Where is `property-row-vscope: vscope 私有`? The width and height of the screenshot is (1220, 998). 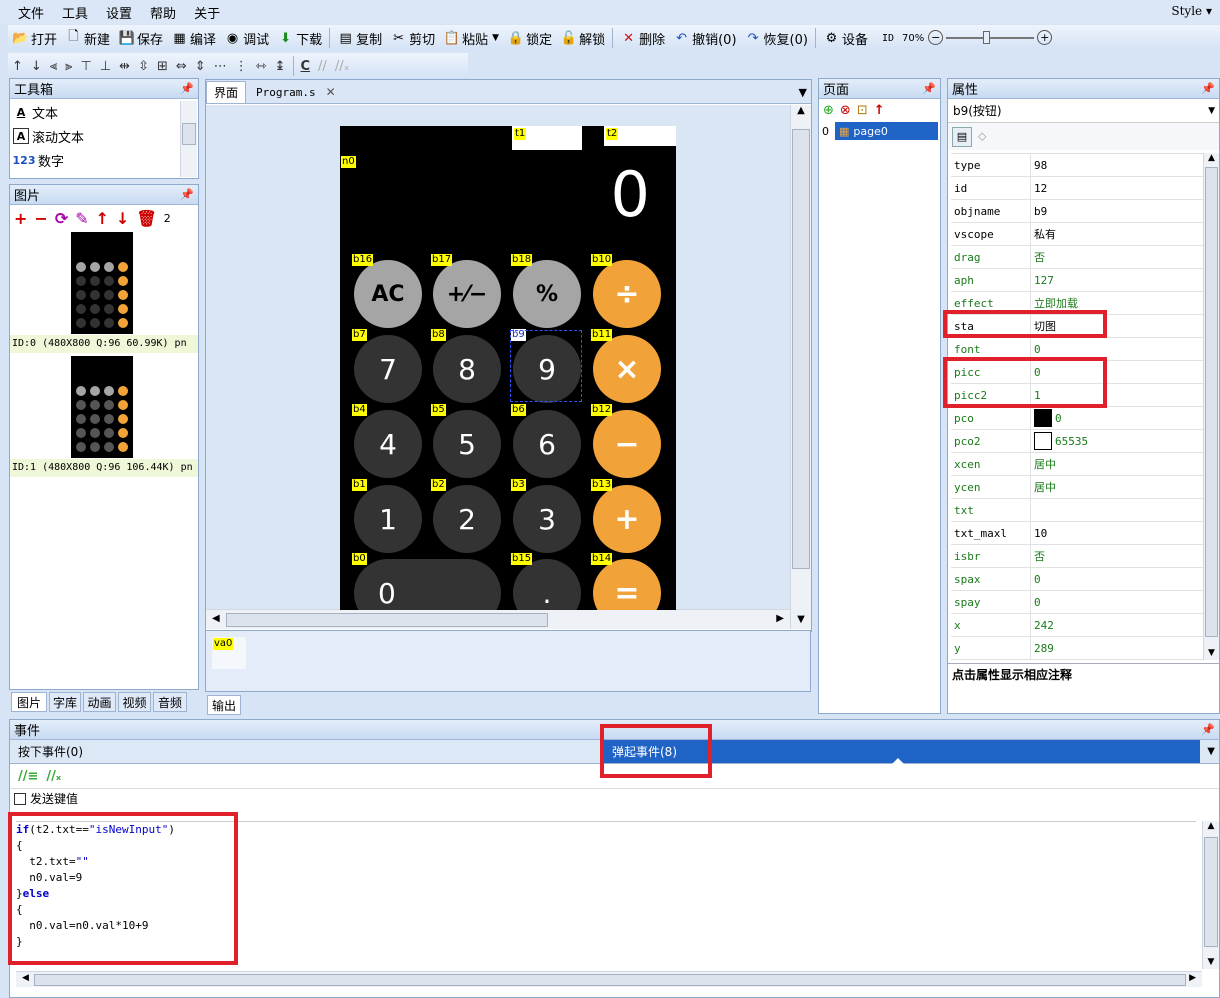 property-row-vscope: vscope 私有 is located at coordinates (1077, 234).